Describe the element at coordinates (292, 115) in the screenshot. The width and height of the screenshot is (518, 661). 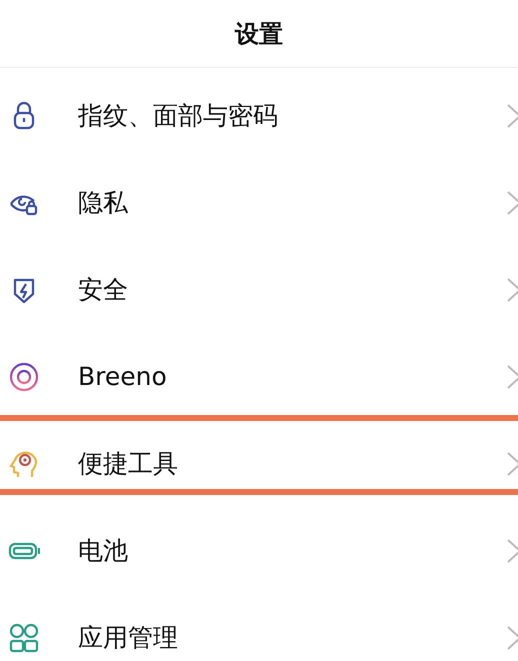
I see `settings-item: 指纹、面部与密码` at that location.